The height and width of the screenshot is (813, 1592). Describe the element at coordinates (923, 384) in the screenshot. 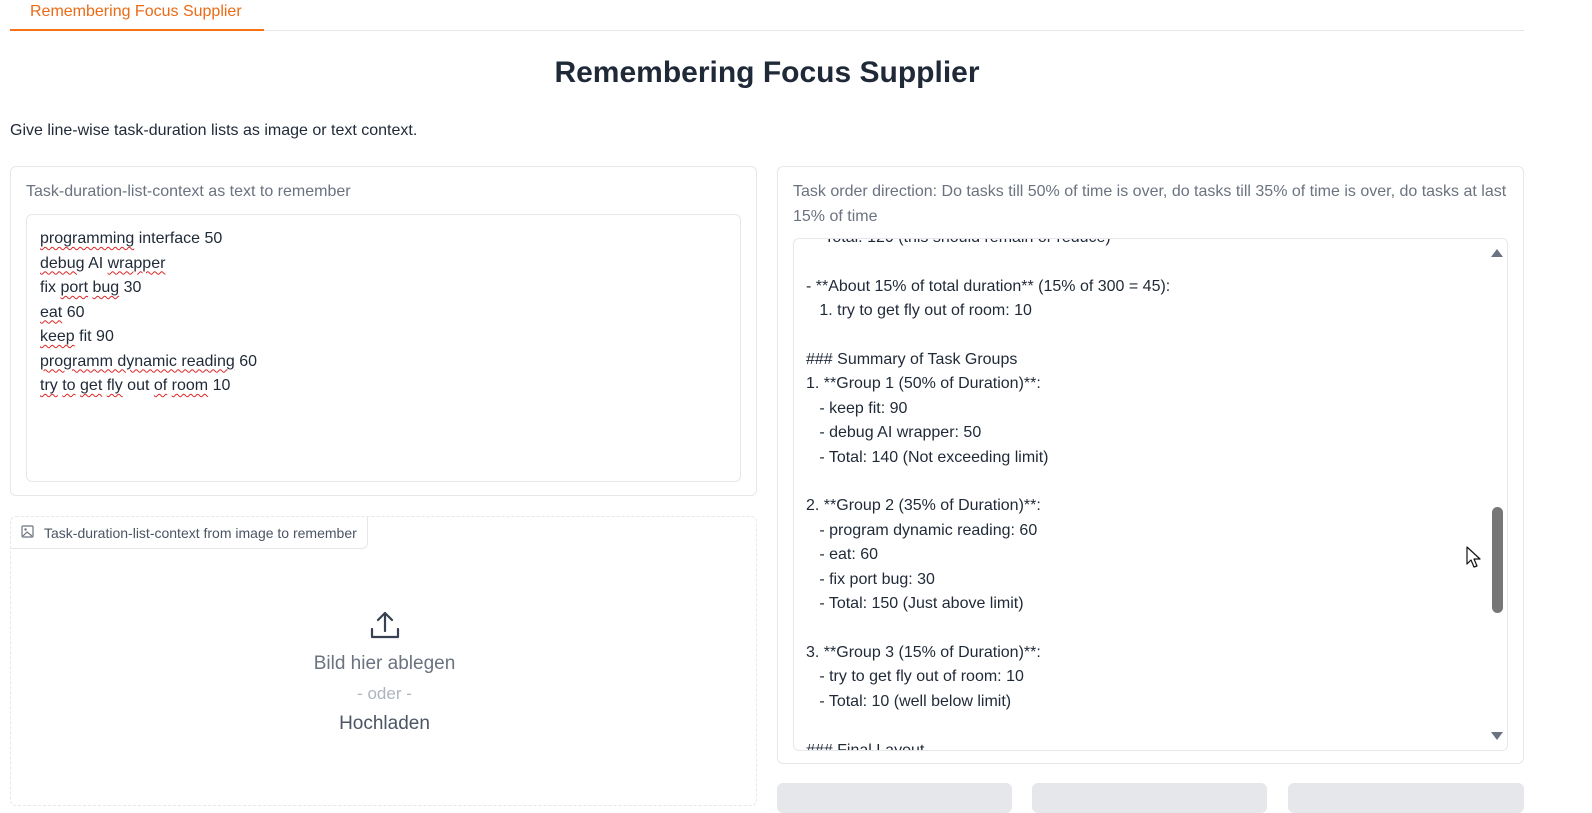

I see `output-line: 1. **Group 1 (50% of Duration)**:` at that location.